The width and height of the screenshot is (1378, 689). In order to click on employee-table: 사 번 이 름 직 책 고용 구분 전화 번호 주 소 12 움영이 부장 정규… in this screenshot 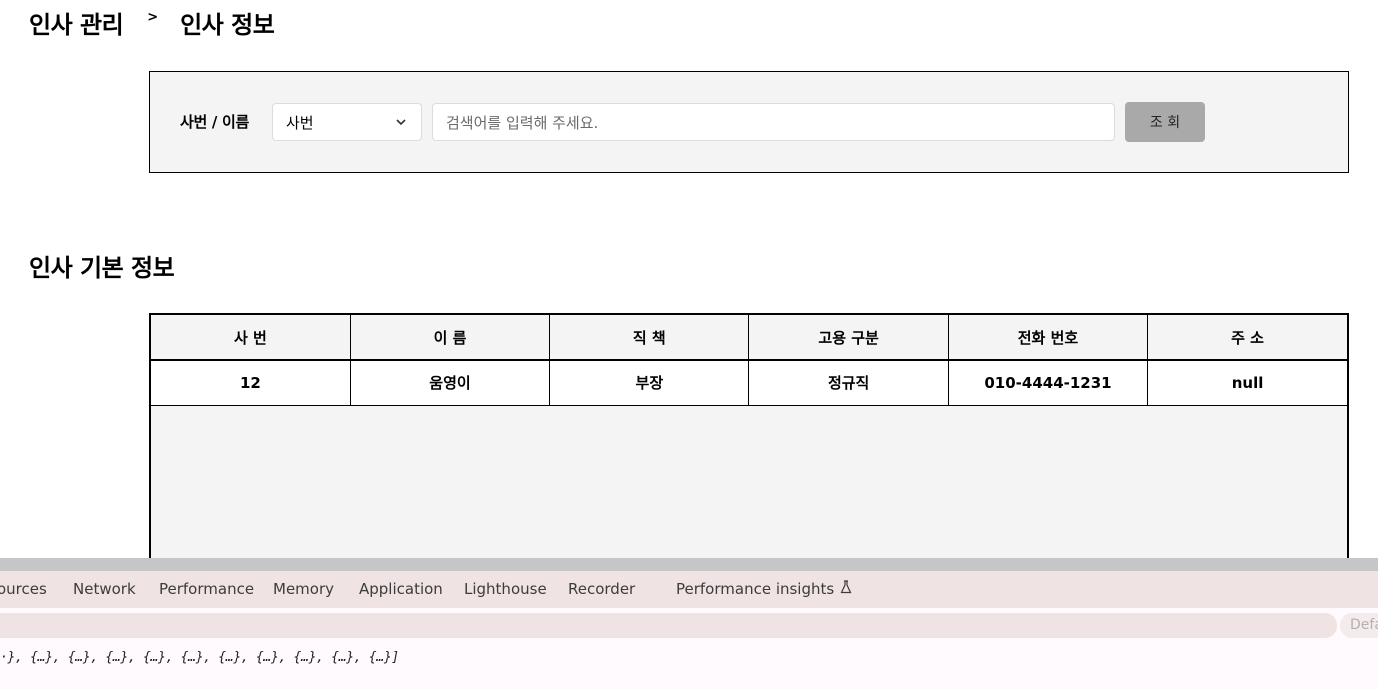, I will do `click(749, 360)`.